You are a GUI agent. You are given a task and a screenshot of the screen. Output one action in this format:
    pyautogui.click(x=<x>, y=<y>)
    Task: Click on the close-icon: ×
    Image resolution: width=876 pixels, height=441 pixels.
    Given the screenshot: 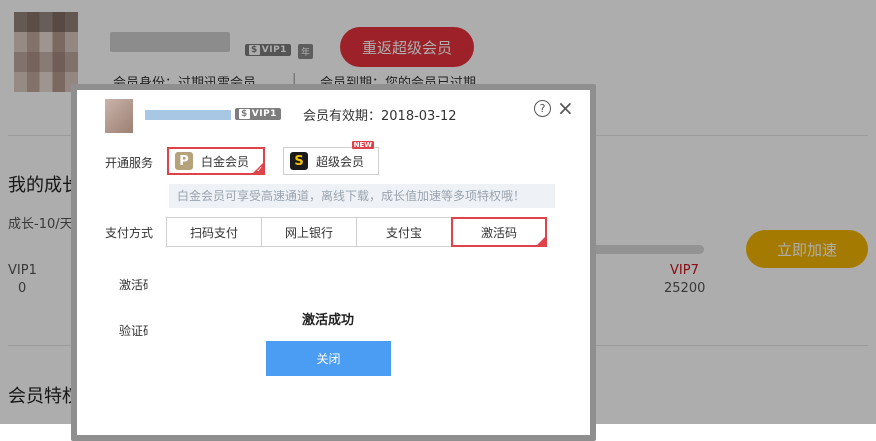 What is the action you would take?
    pyautogui.click(x=565, y=108)
    